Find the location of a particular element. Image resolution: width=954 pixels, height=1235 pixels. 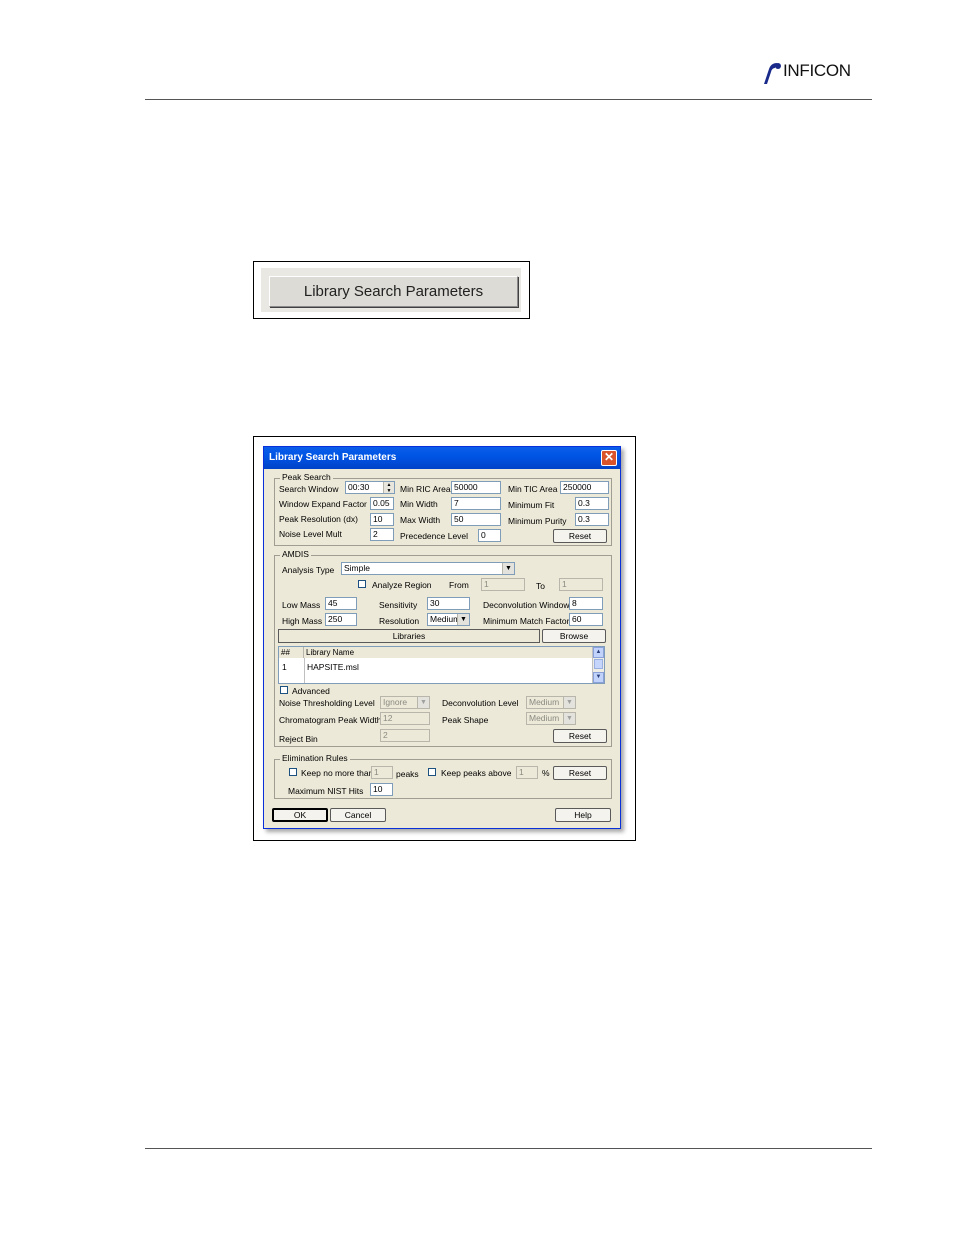

keep-no-more-label: Keep no more than is located at coordinates (337, 773).